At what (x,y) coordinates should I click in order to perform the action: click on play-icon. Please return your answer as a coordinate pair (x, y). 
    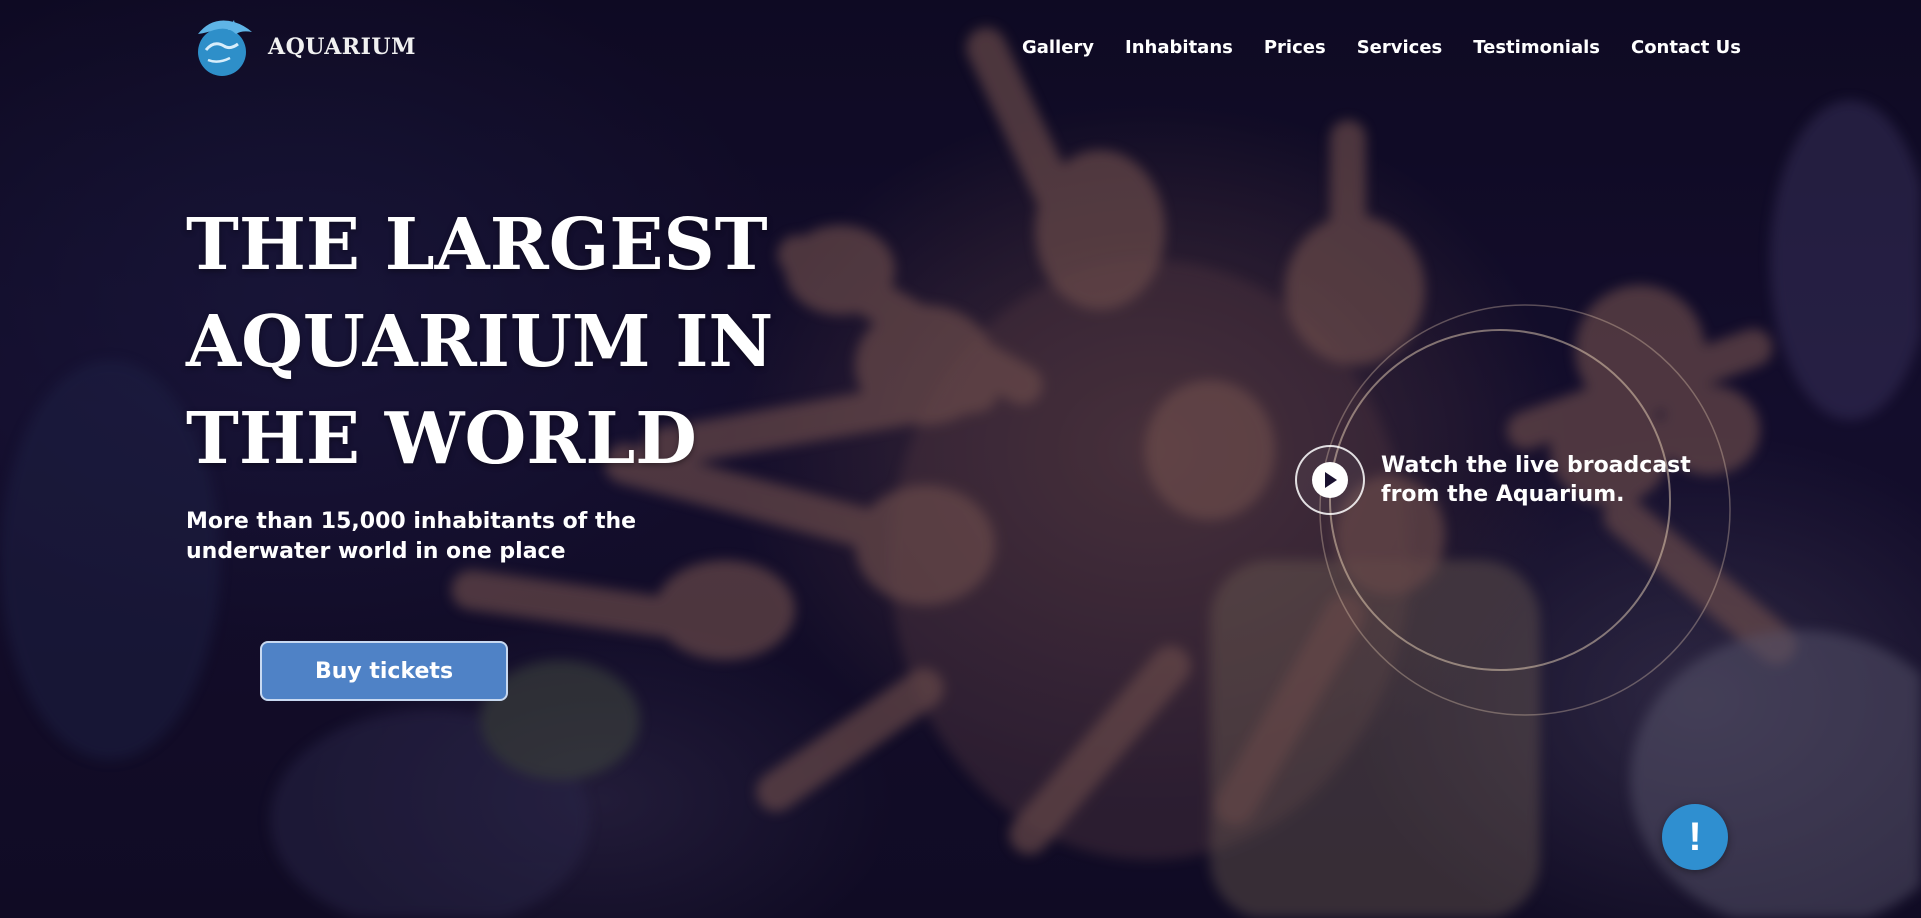
    Looking at the image, I should click on (1330, 480).